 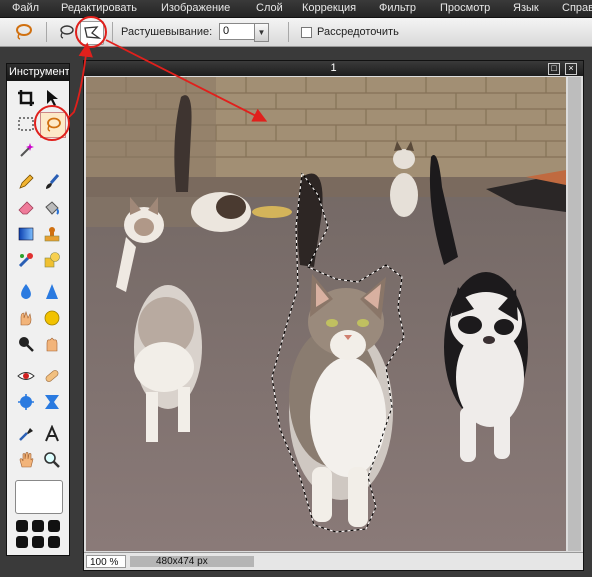 I want to click on freehand-lasso-icon, so click(x=66, y=32).